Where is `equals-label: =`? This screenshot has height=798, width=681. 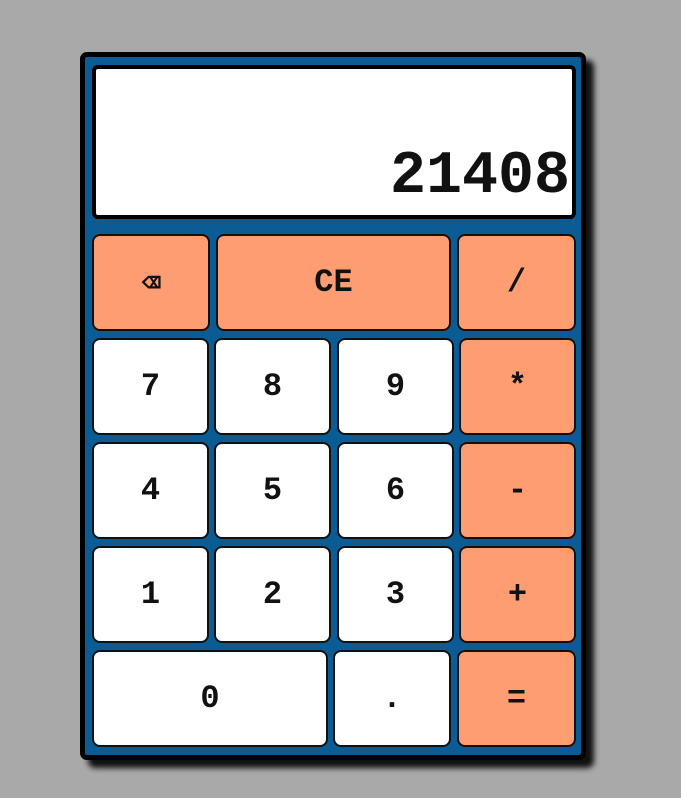 equals-label: = is located at coordinates (516, 698).